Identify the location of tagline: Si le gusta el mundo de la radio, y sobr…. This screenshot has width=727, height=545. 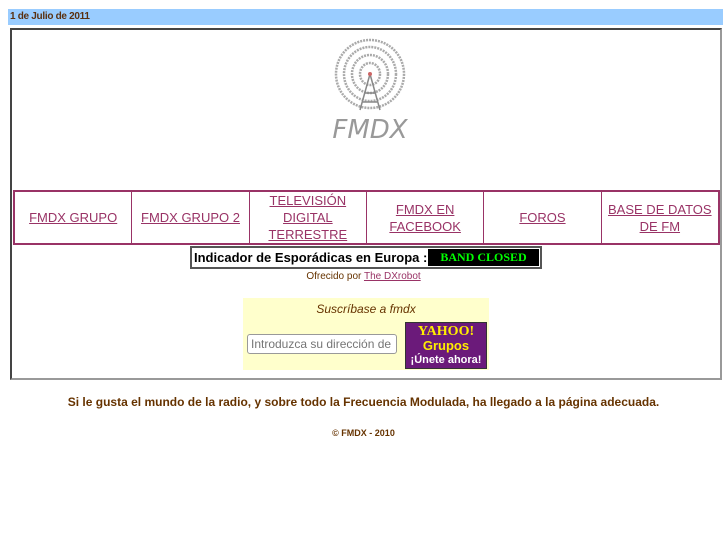
(363, 402).